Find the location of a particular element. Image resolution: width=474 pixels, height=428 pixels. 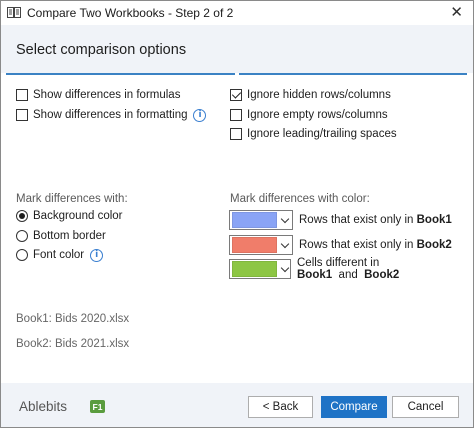

option-ignore-spaces: Ignore leading/trailing spaces is located at coordinates (313, 134).